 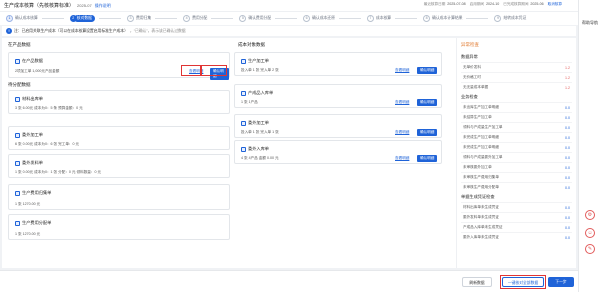 I want to click on help-link: 操作说明, so click(x=103, y=6).